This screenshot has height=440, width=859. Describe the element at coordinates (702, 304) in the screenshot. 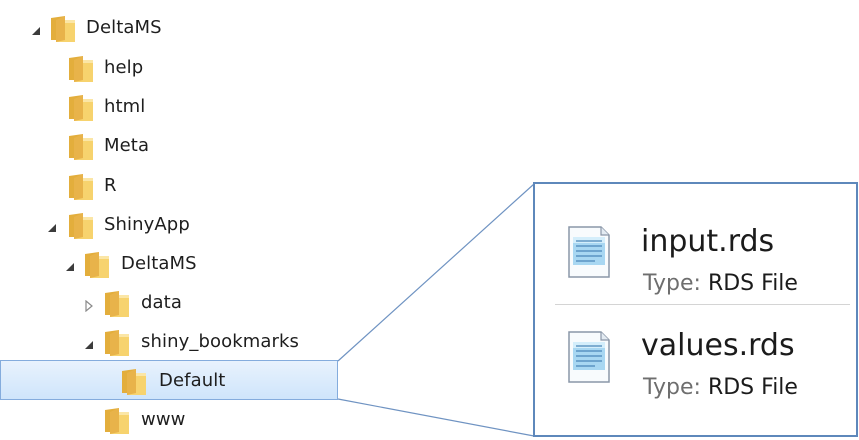

I see `divider` at that location.